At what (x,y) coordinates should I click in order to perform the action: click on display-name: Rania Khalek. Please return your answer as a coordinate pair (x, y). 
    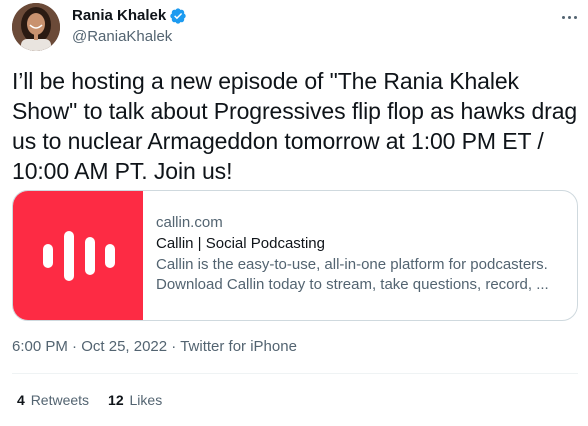
    Looking at the image, I should click on (119, 16).